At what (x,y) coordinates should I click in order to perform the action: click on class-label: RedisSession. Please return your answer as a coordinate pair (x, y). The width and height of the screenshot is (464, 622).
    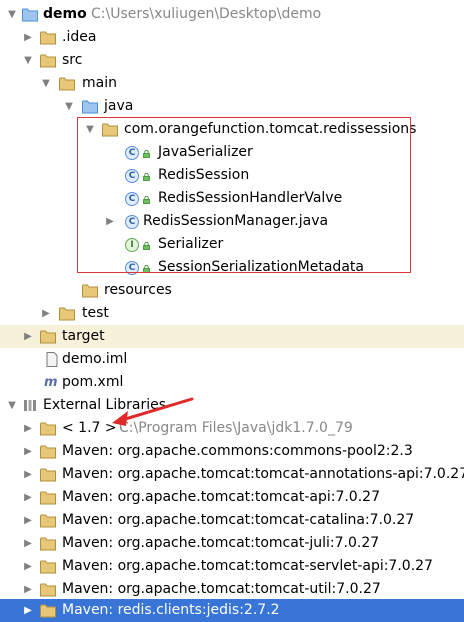
    Looking at the image, I should click on (204, 175).